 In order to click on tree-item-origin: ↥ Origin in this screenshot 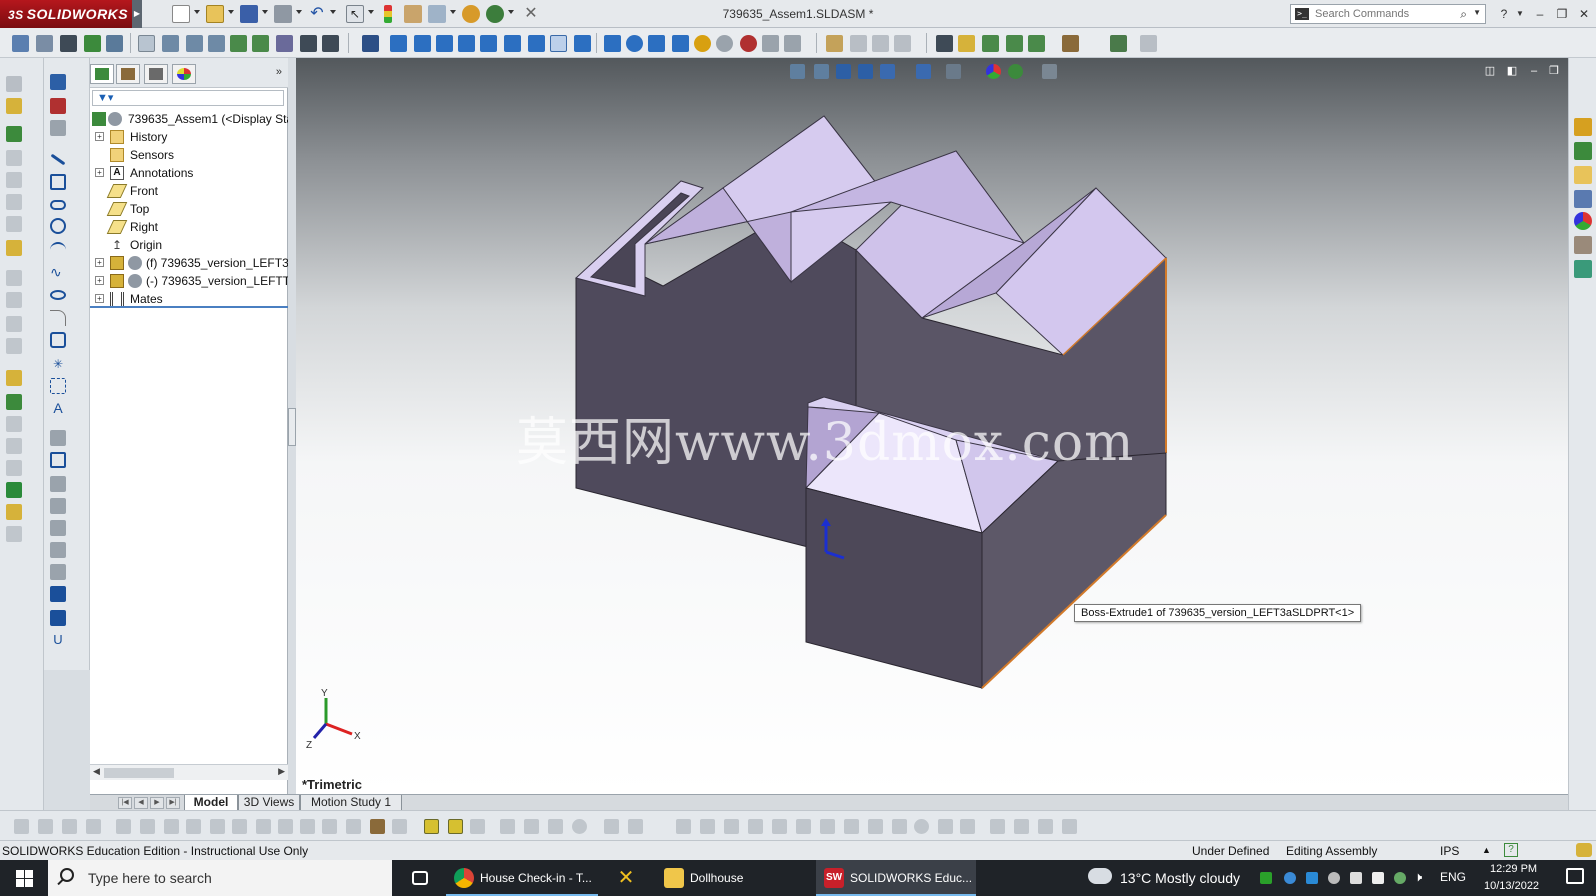, I will do `click(189, 245)`.